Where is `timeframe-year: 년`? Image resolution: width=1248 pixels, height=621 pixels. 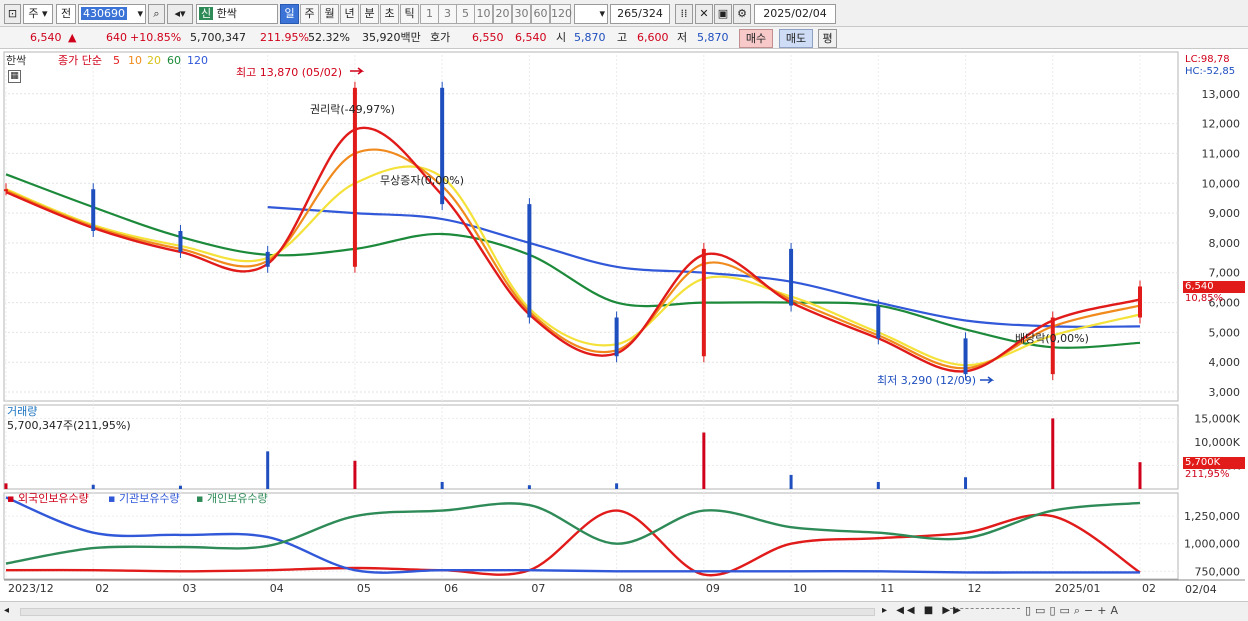
timeframe-year: 년 is located at coordinates (349, 14).